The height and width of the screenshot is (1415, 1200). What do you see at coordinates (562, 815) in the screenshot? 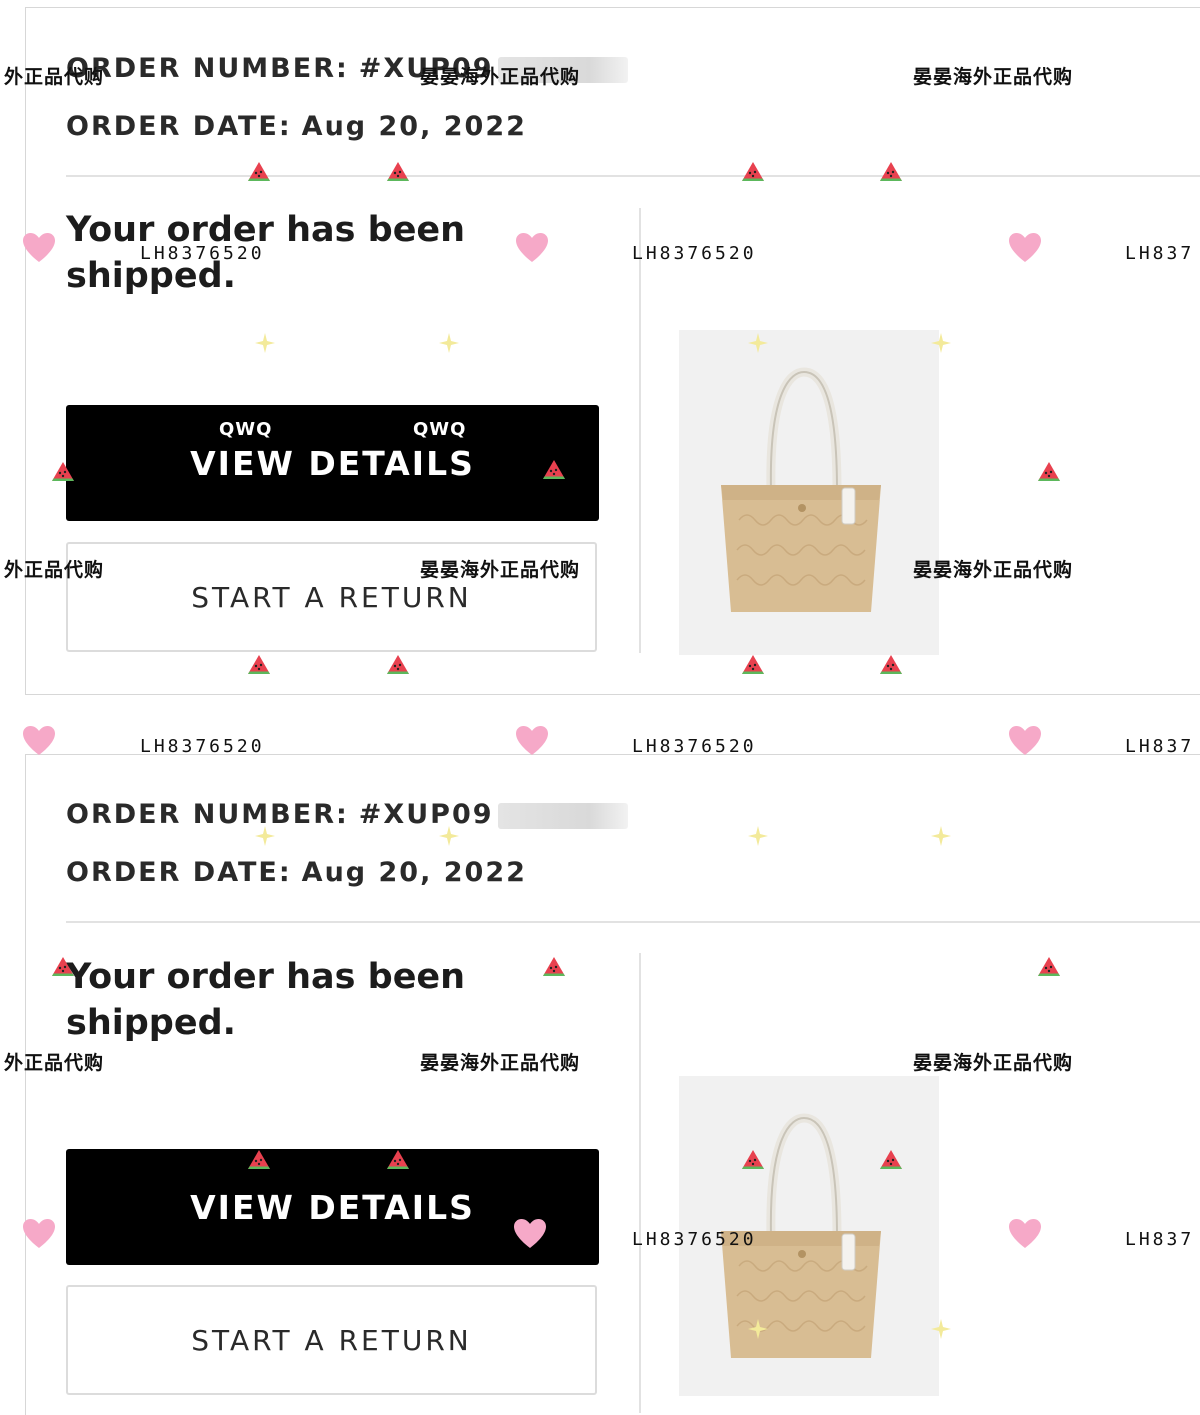
I see `redacted-order-suffix` at bounding box center [562, 815].